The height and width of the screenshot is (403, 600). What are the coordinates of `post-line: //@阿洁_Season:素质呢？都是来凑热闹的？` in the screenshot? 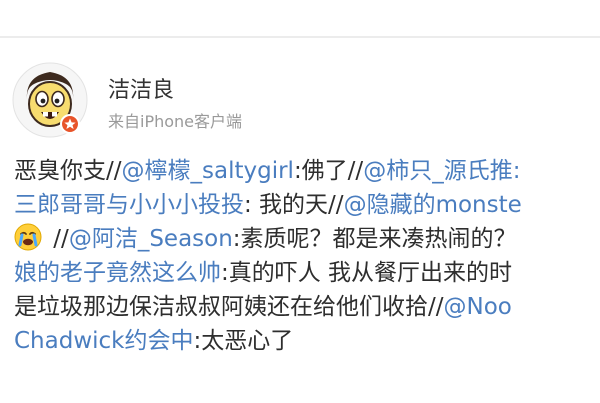 It's located at (307, 239).